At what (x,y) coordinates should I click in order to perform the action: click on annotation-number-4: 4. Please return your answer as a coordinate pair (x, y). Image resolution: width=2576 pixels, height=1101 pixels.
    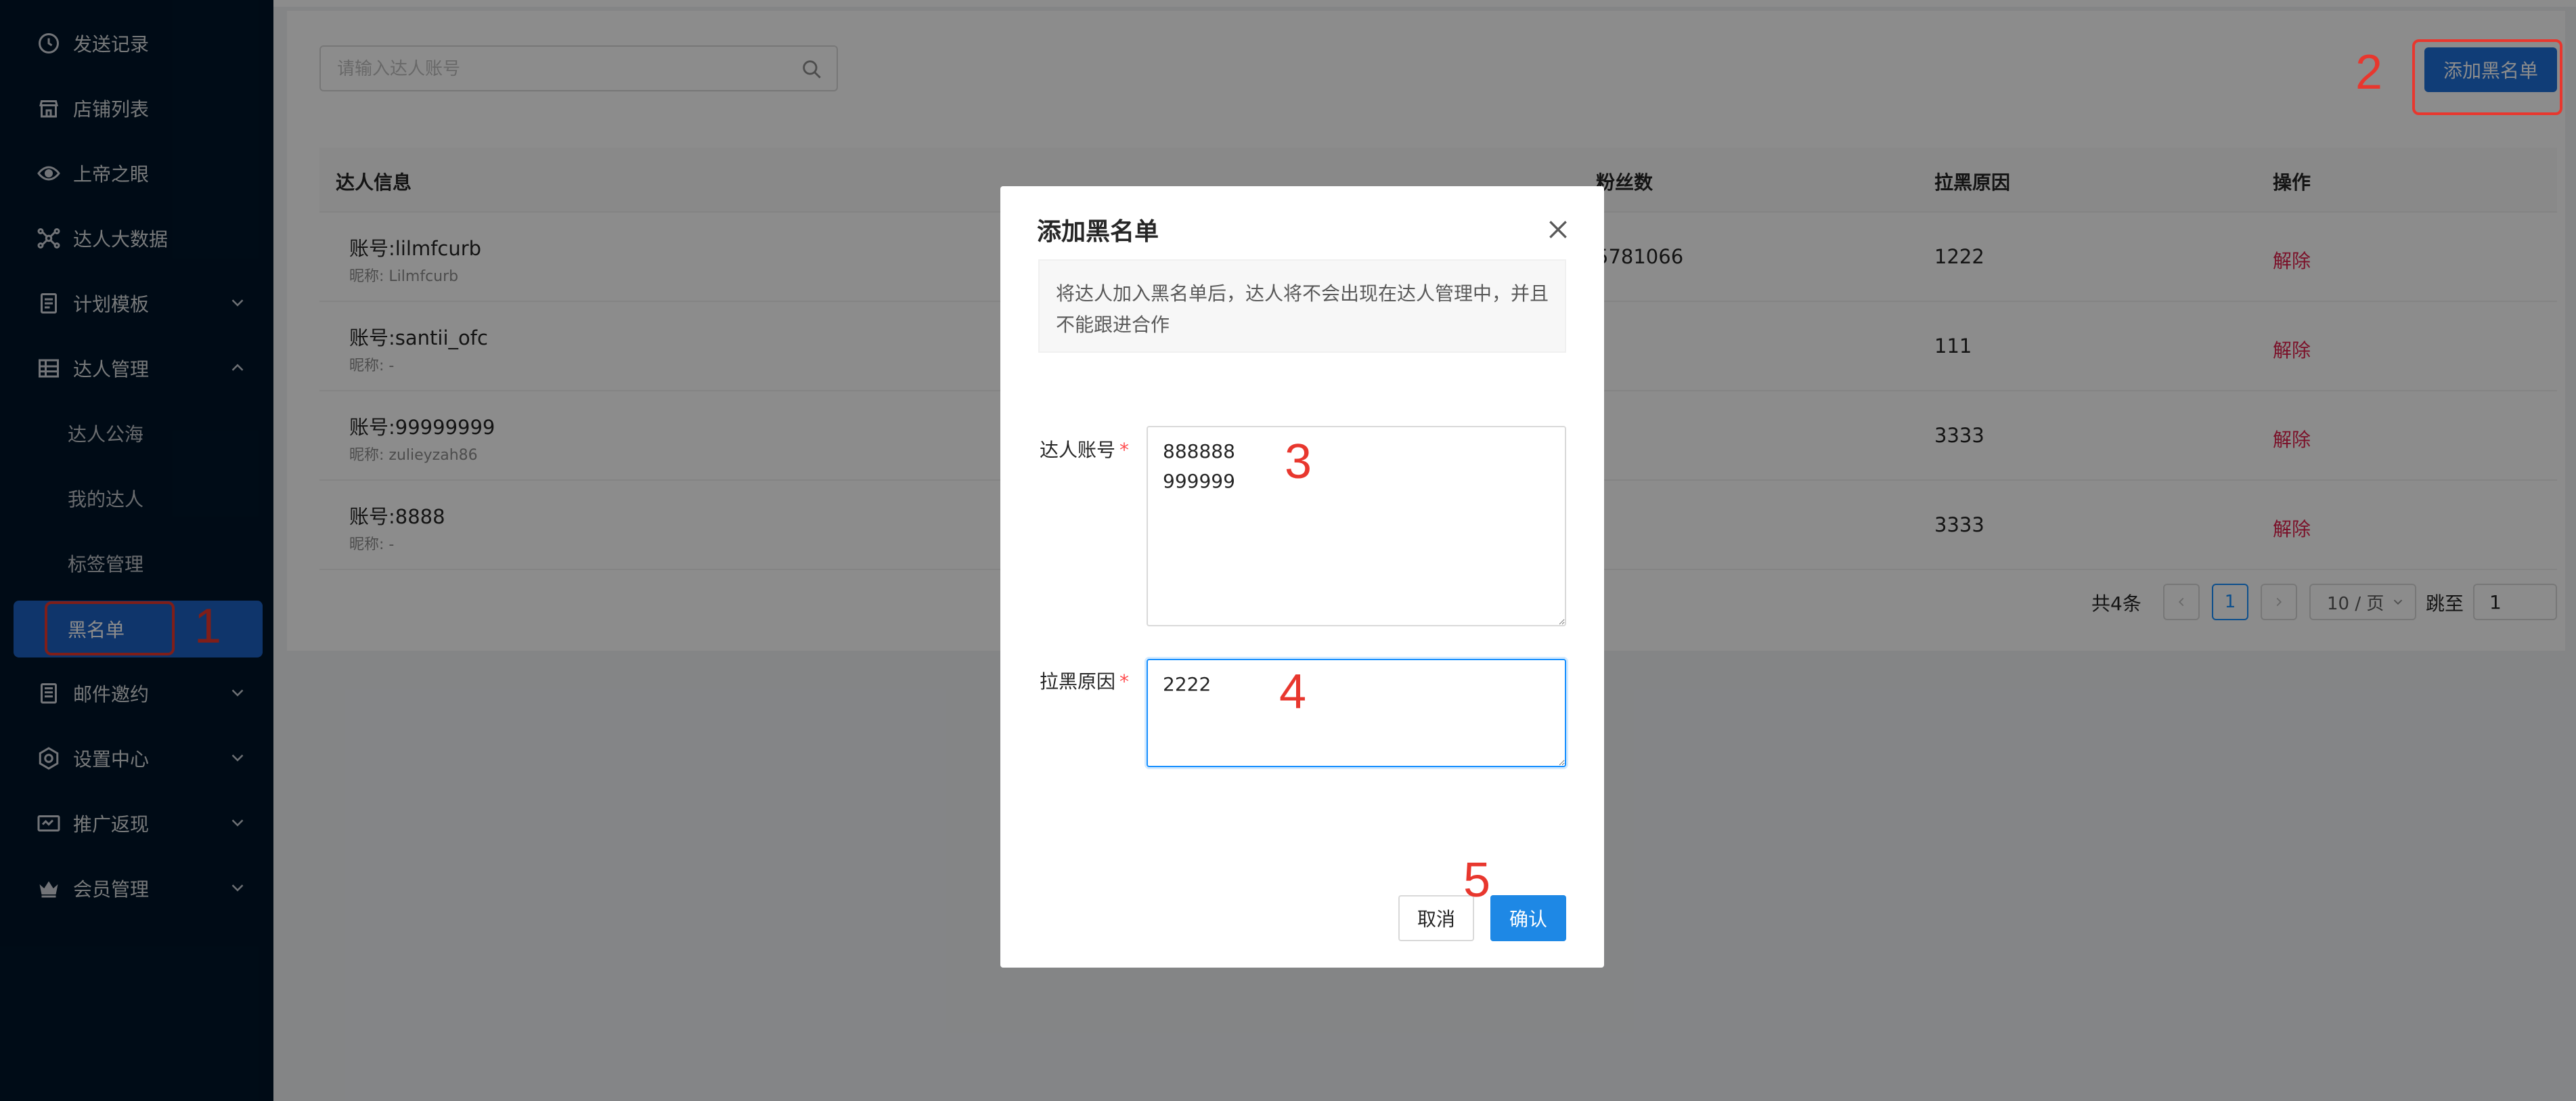
    Looking at the image, I should click on (1293, 692).